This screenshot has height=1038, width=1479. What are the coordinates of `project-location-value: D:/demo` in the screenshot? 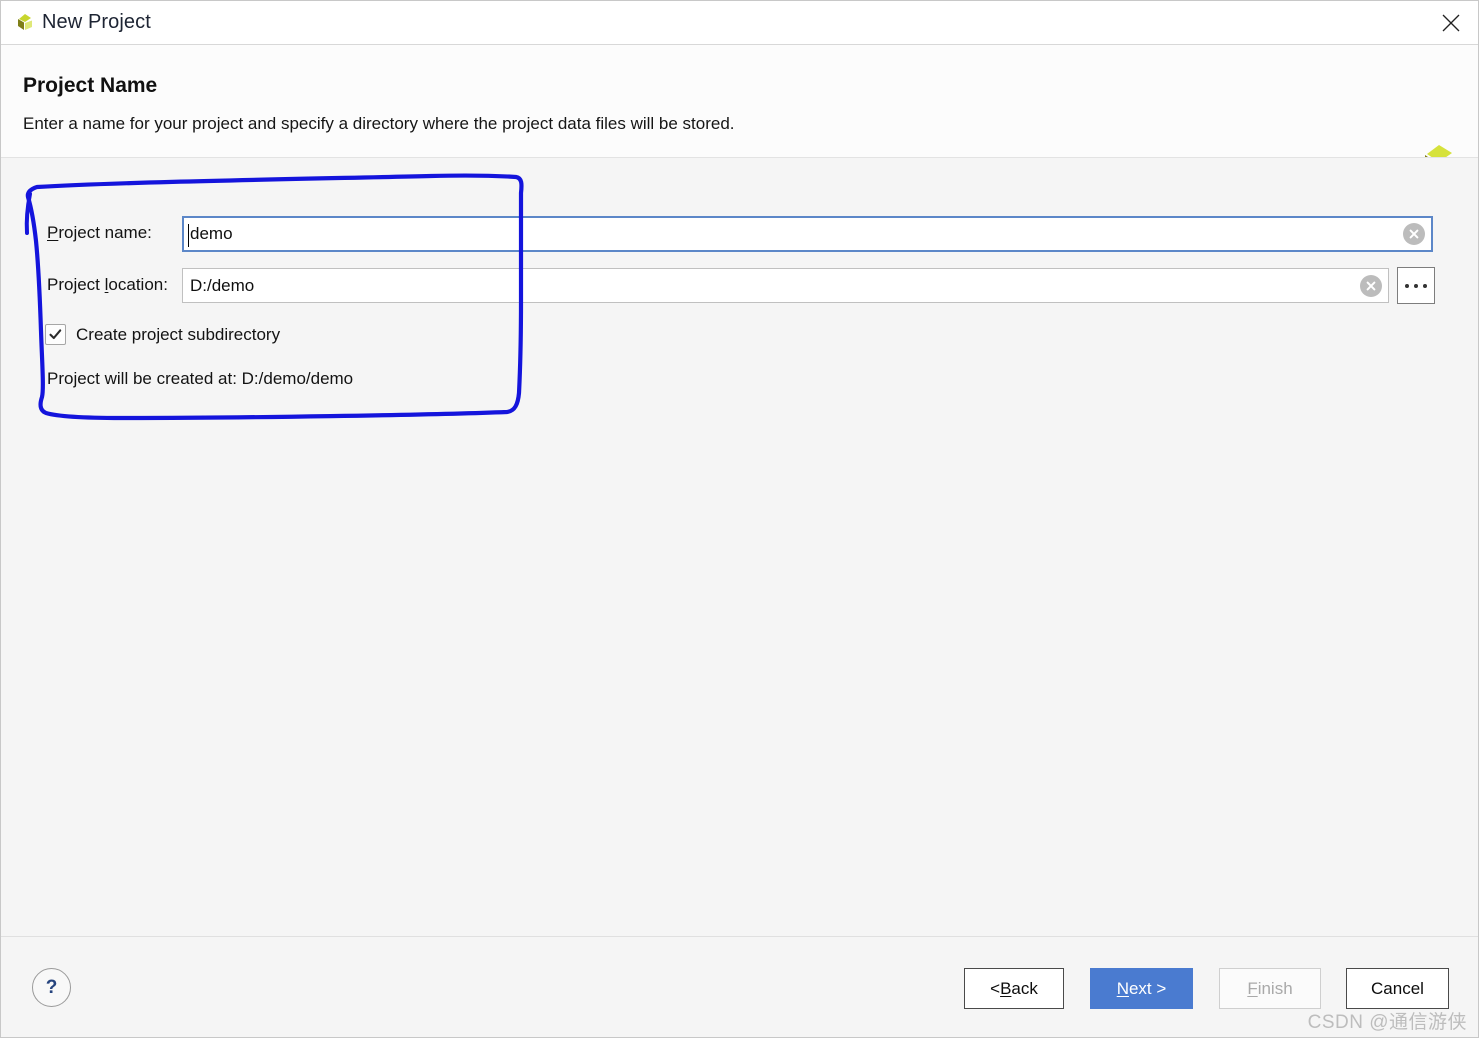 It's located at (222, 285).